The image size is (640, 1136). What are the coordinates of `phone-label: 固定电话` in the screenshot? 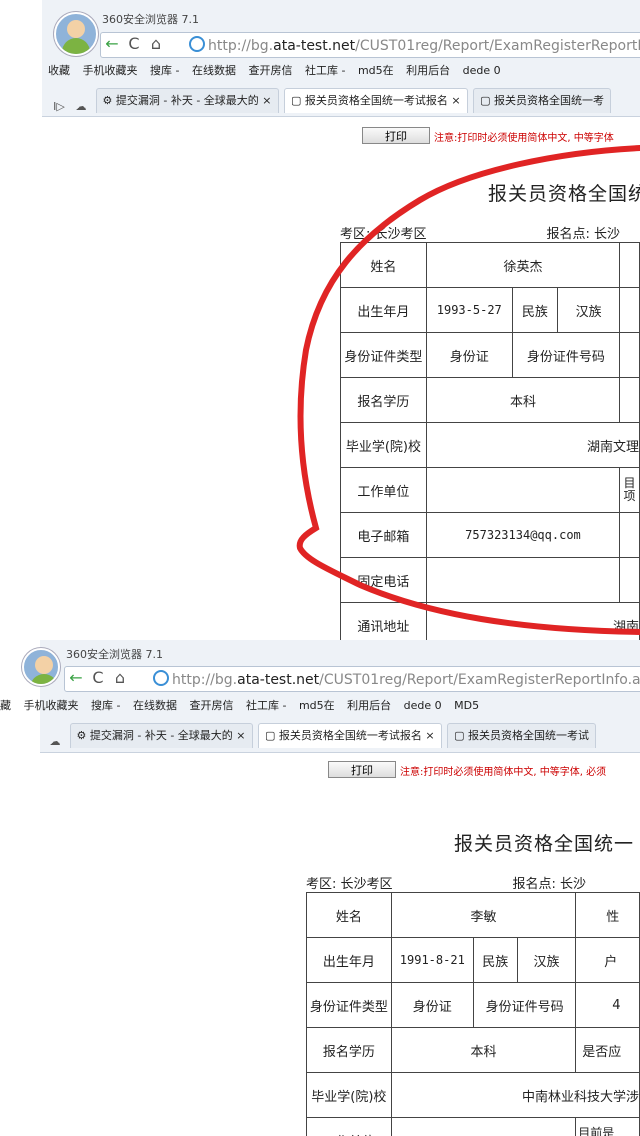 It's located at (383, 580).